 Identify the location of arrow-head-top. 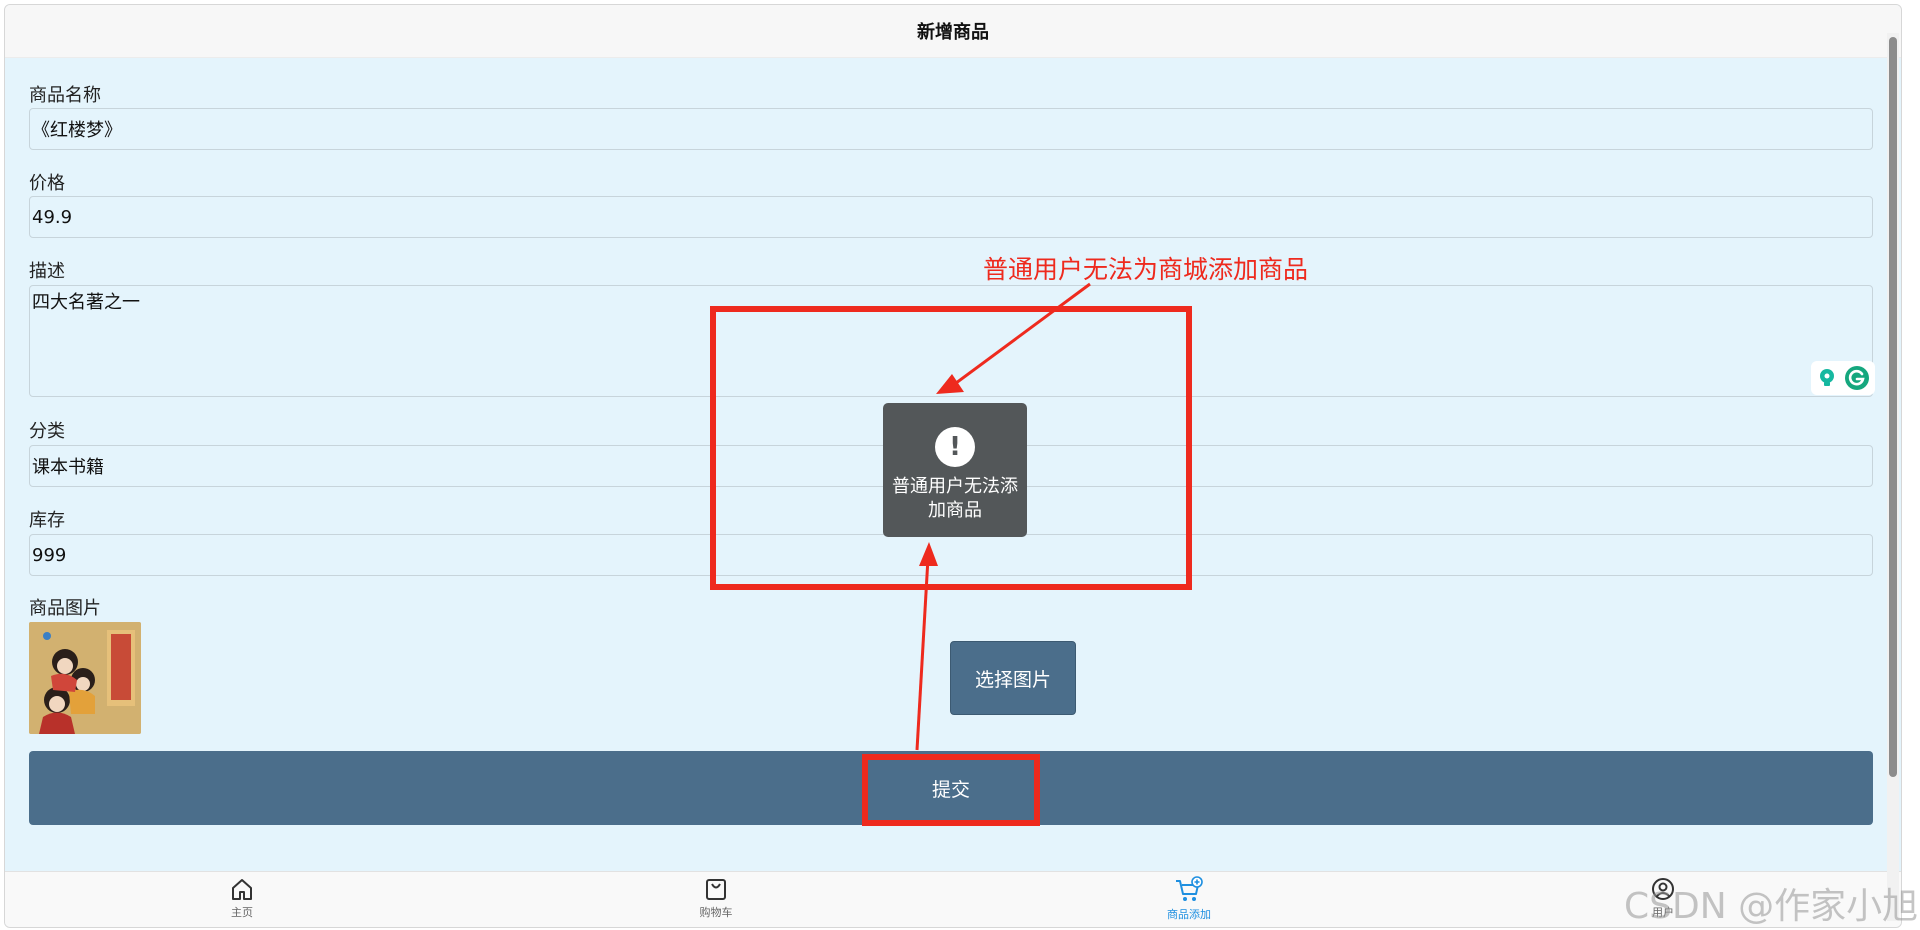
(950, 384).